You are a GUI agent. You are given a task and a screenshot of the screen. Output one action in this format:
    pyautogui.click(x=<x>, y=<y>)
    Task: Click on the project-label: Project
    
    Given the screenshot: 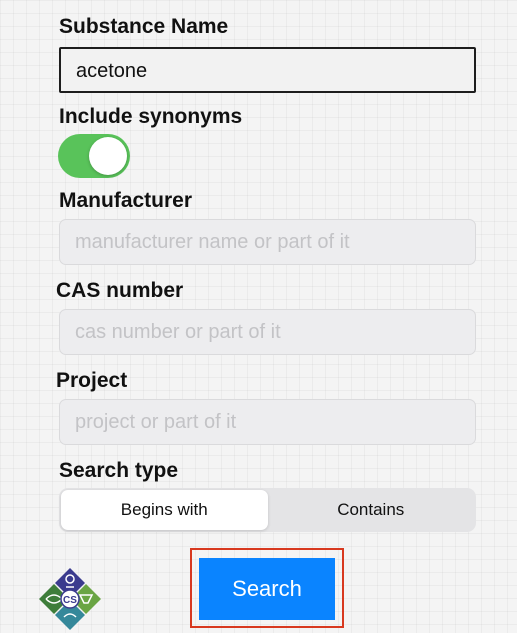 What is the action you would take?
    pyautogui.click(x=92, y=380)
    